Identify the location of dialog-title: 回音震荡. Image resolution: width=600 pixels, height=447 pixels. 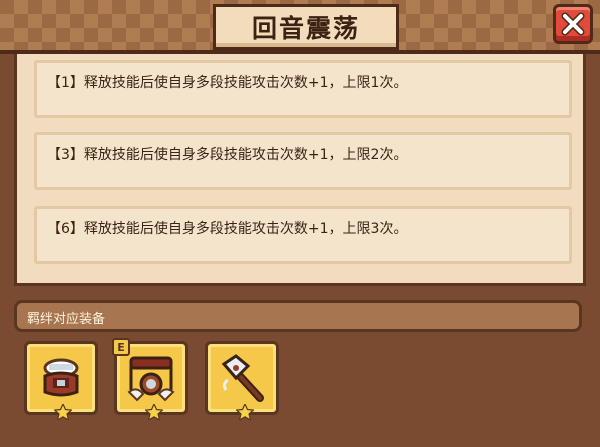
(305, 28).